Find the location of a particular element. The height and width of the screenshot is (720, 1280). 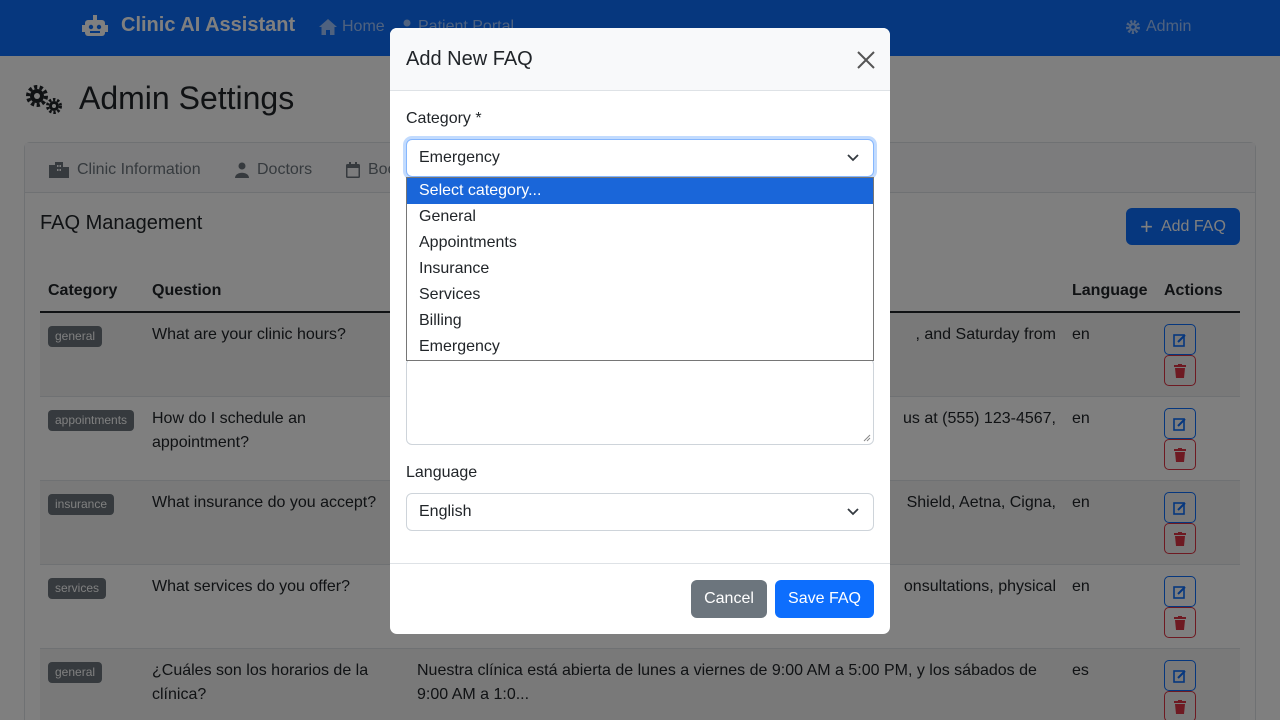

language-label: Language is located at coordinates (442, 472).